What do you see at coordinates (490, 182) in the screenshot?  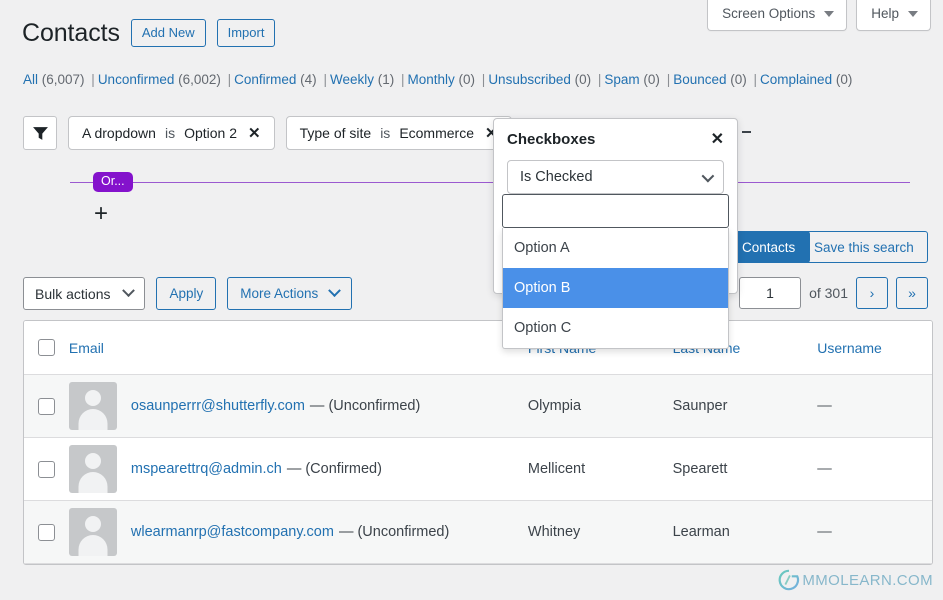 I see `or-divider-line` at bounding box center [490, 182].